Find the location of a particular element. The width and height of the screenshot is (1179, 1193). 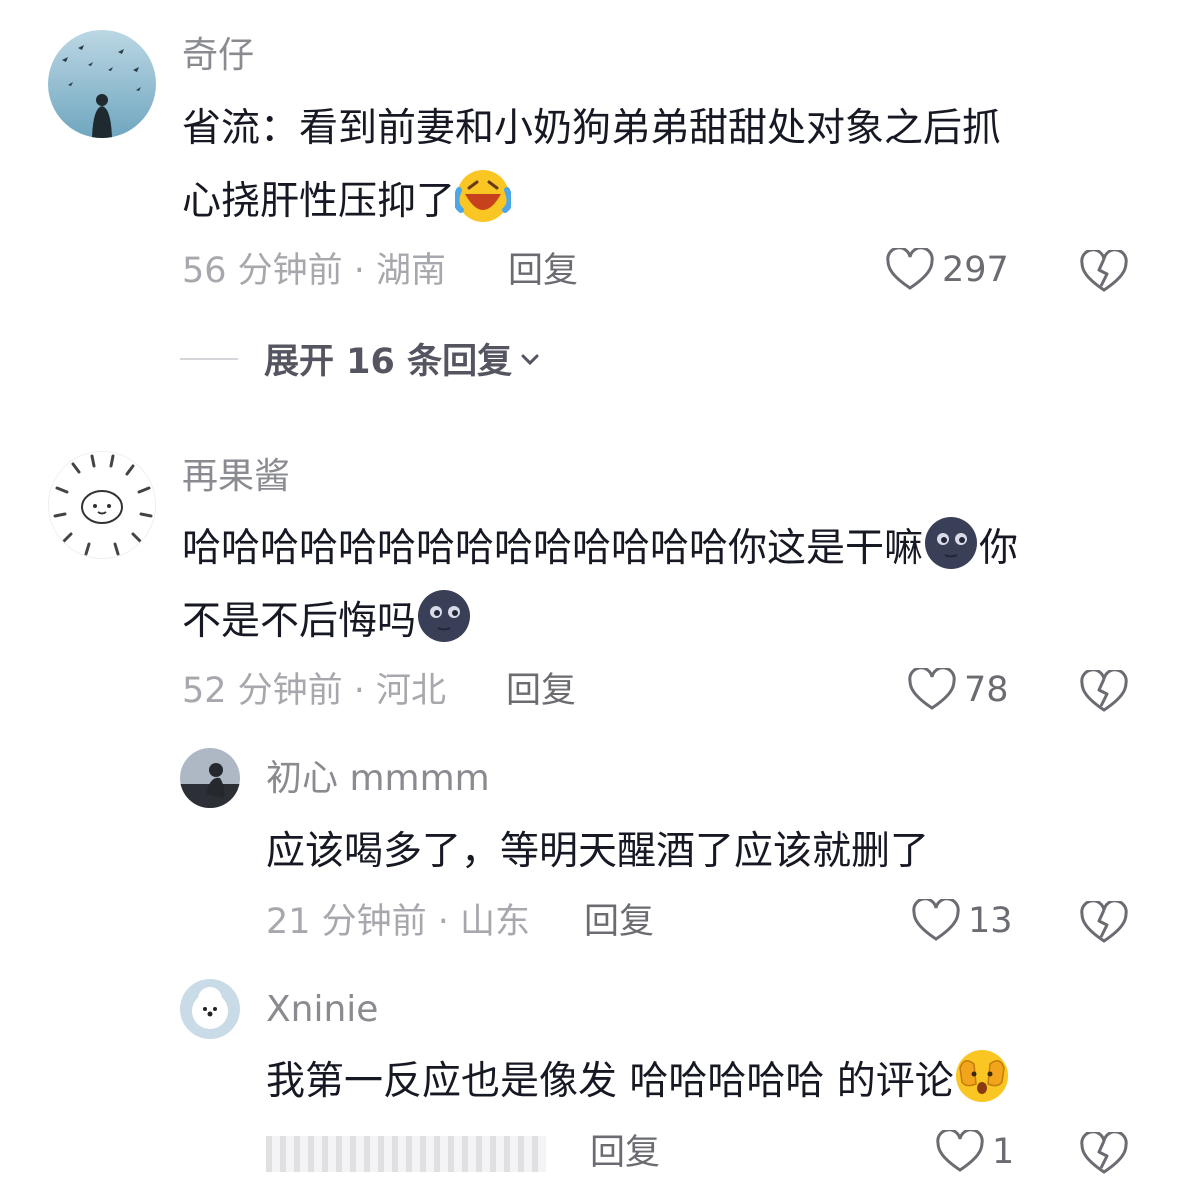

comment-text: 省流：看到前妻和小奶狗弟弟甜甜处对象之后抓 心挠肝性压抑了 is located at coordinates (591, 165).